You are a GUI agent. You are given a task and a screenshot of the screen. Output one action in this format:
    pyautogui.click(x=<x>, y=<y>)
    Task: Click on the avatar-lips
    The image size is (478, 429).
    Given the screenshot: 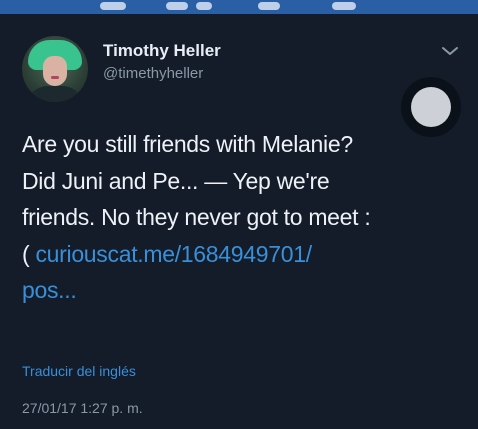 What is the action you would take?
    pyautogui.click(x=55, y=77)
    